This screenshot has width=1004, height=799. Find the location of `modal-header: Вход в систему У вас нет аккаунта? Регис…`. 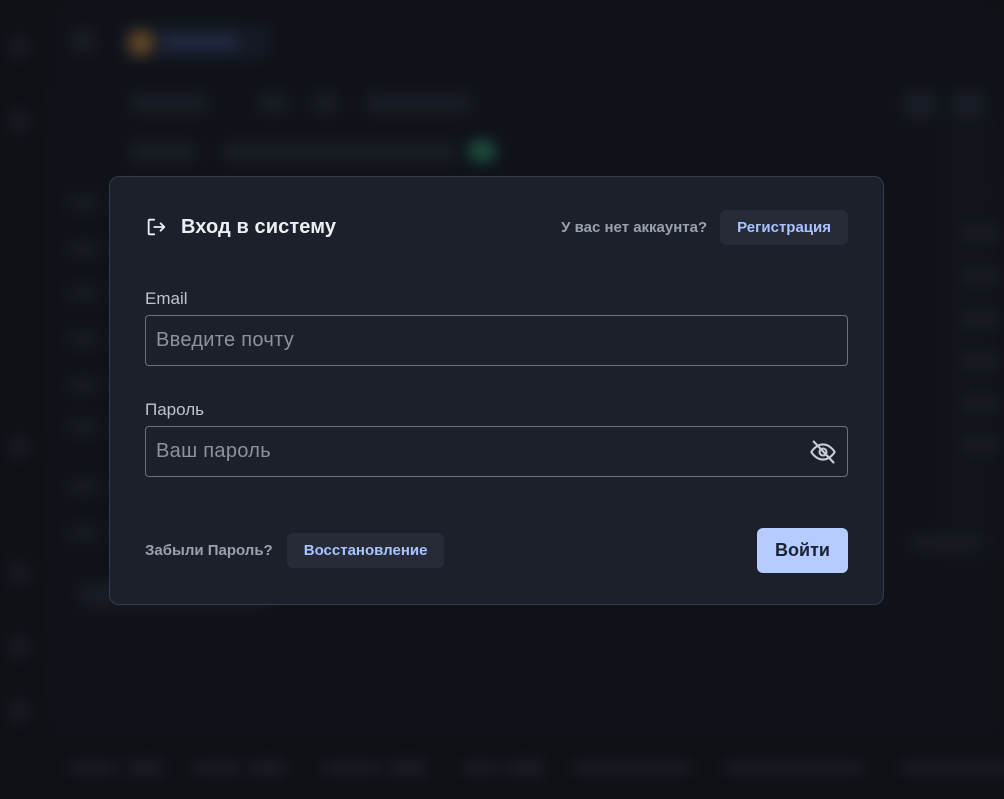

modal-header: Вход в систему У вас нет аккаунта? Регис… is located at coordinates (496, 227).